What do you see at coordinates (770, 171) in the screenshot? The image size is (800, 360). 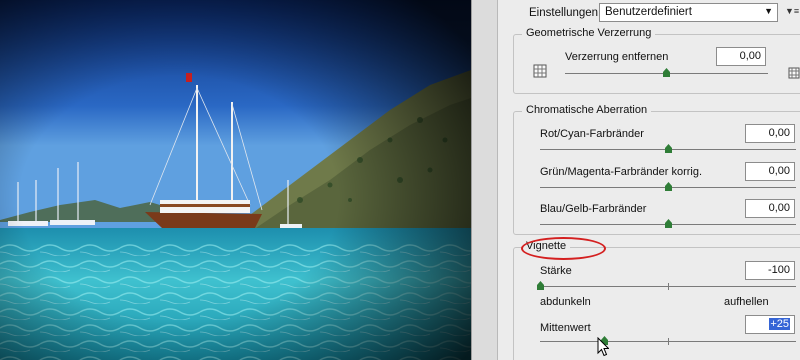 I see `green-magenta-input: 0,00` at bounding box center [770, 171].